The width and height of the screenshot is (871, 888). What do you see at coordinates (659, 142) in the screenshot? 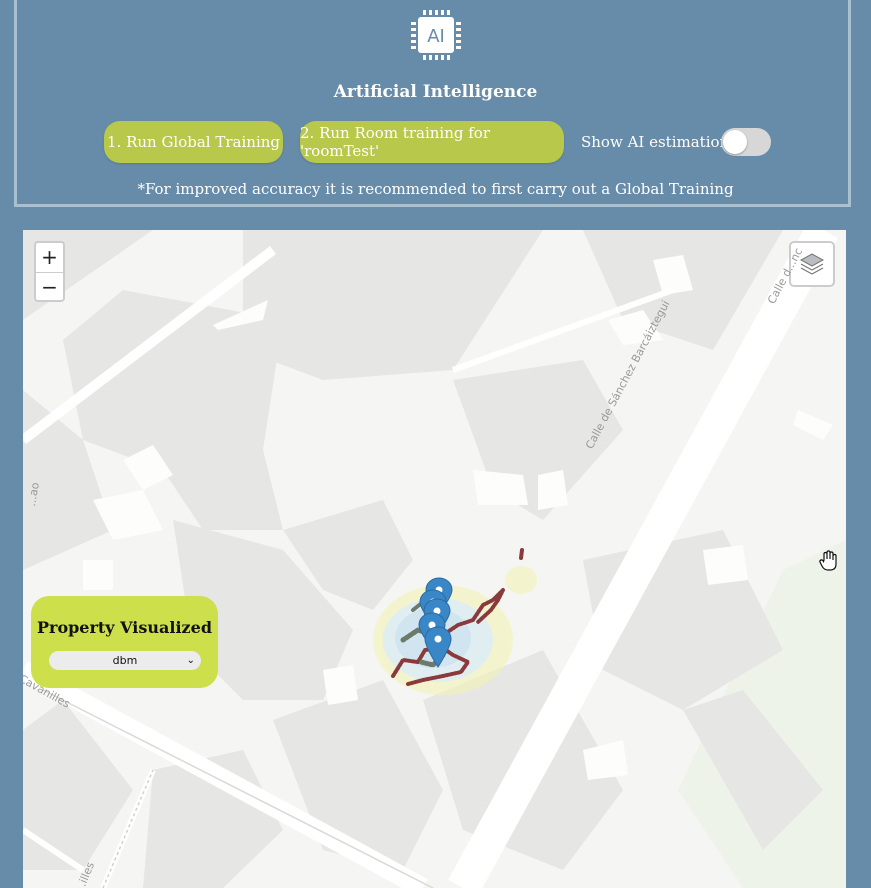
I see `show-ai-estimations-label: Show AI estimations` at bounding box center [659, 142].